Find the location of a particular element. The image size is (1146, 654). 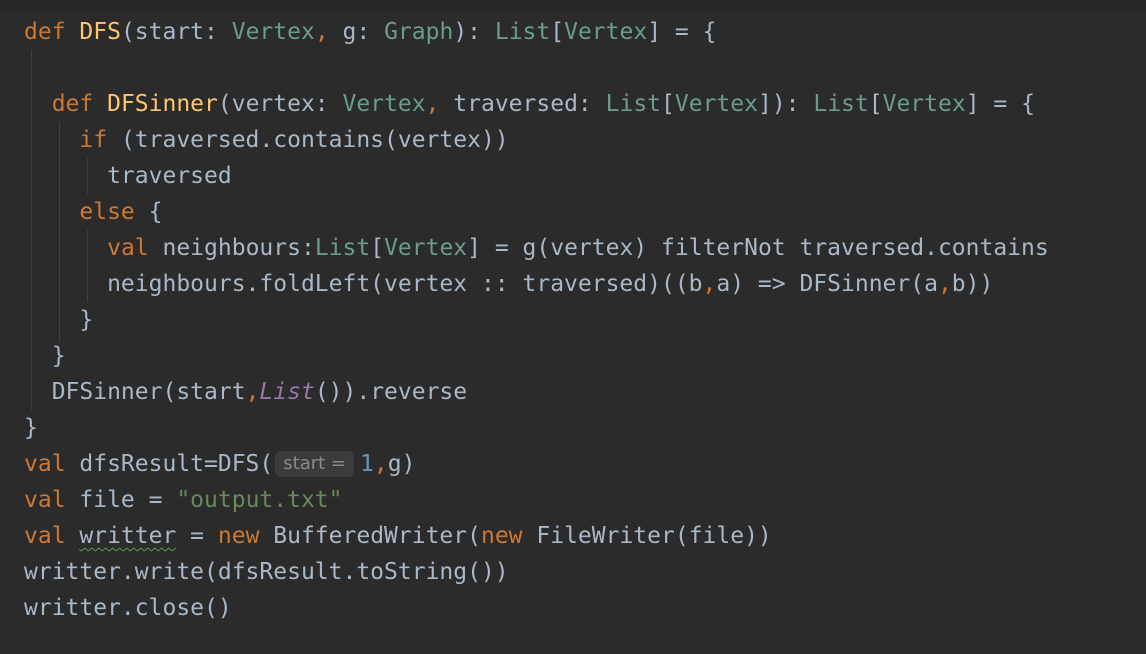

code-token: ): is located at coordinates (474, 32).